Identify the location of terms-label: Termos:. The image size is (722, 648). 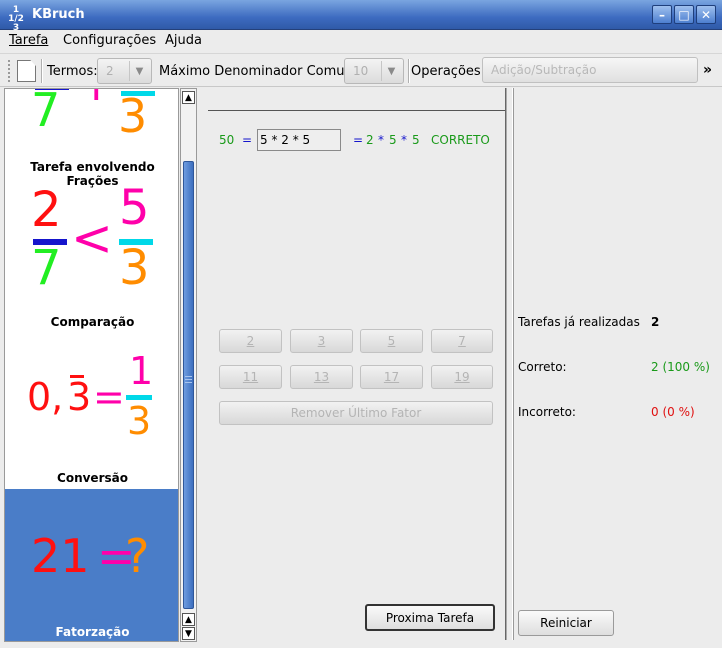
(72, 71).